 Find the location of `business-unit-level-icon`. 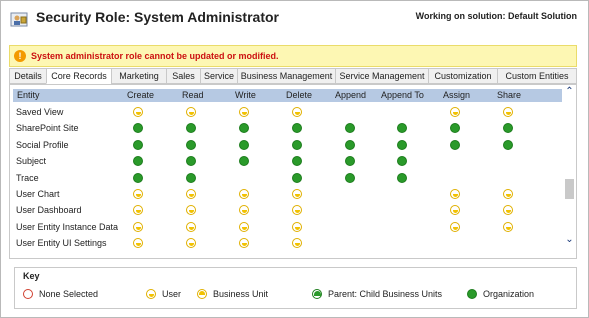

business-unit-level-icon is located at coordinates (202, 294).